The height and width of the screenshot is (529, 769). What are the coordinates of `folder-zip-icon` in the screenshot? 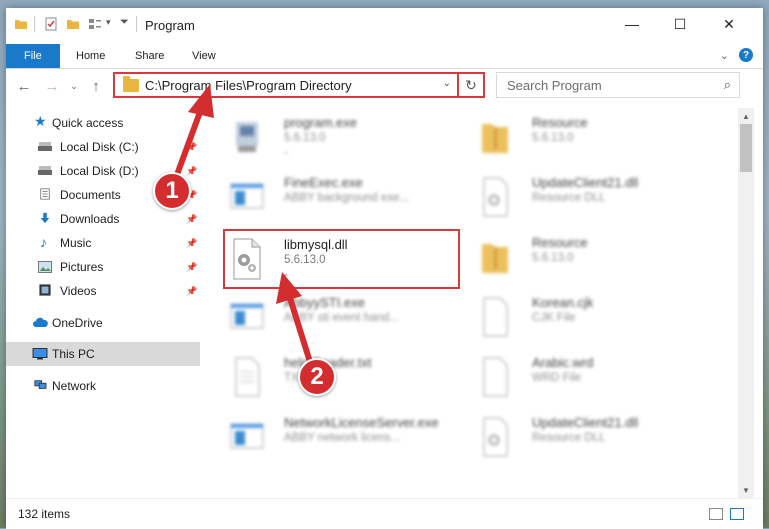 It's located at (495, 138).